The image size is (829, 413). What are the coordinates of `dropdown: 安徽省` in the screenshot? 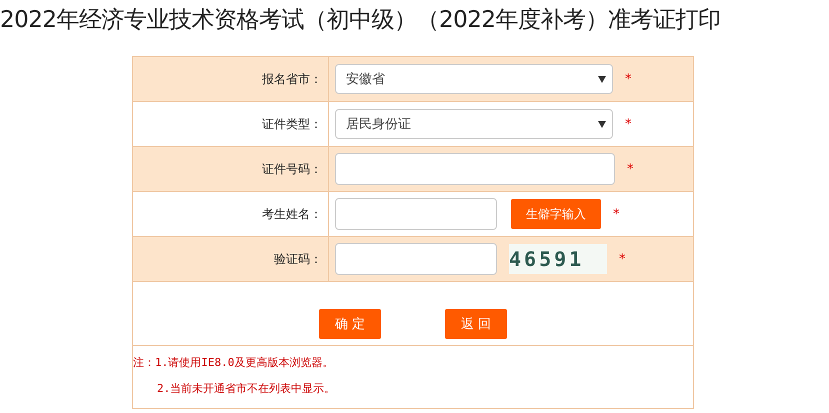 It's located at (474, 79).